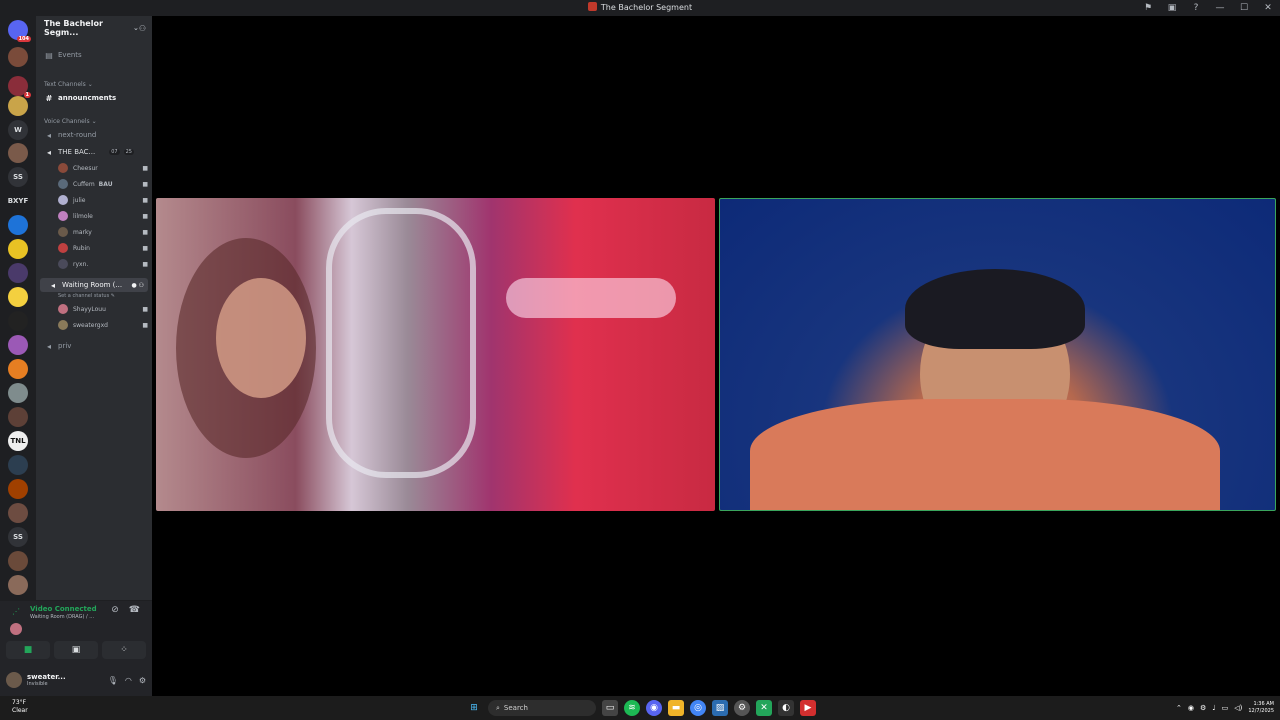  Describe the element at coordinates (542, 708) in the screenshot. I see `taskbar-search: ⌕ Search` at that location.